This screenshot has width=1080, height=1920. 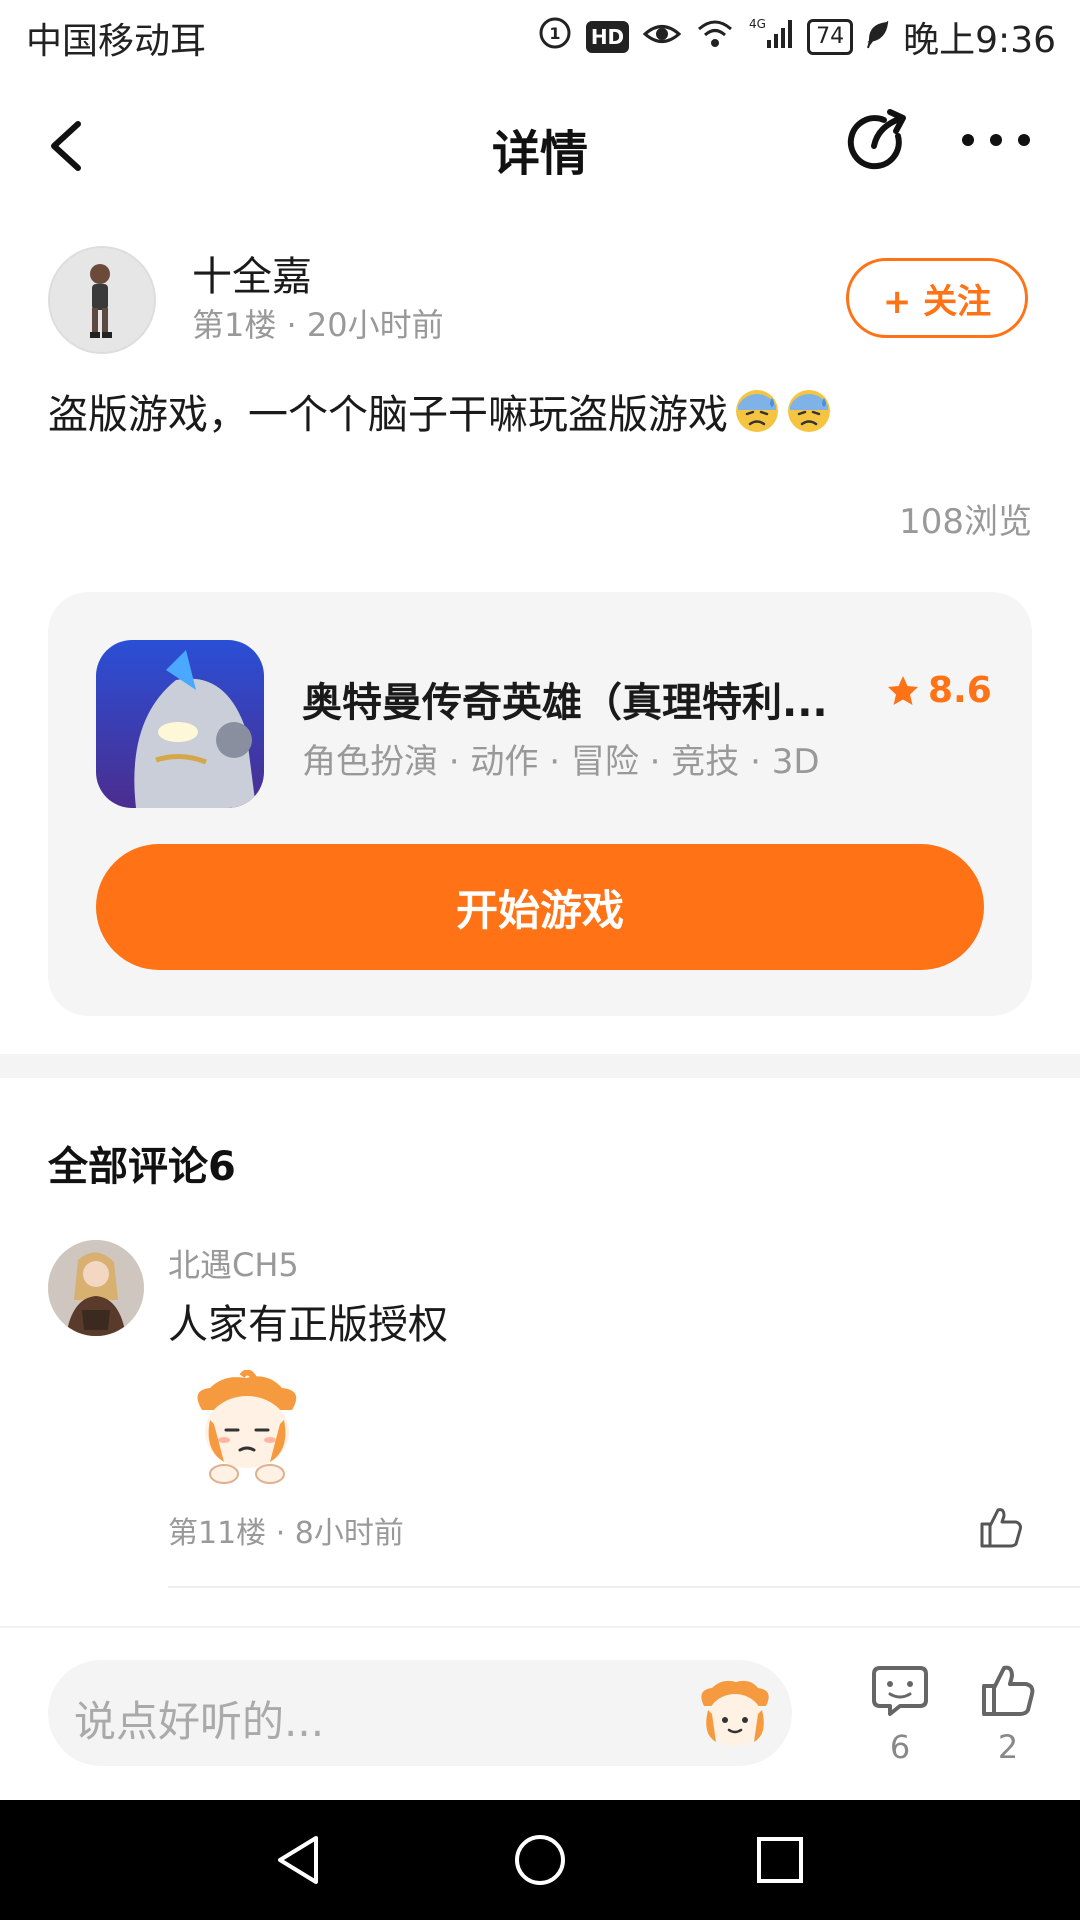 I want to click on start-game-button: 开始游戏, so click(x=540, y=907).